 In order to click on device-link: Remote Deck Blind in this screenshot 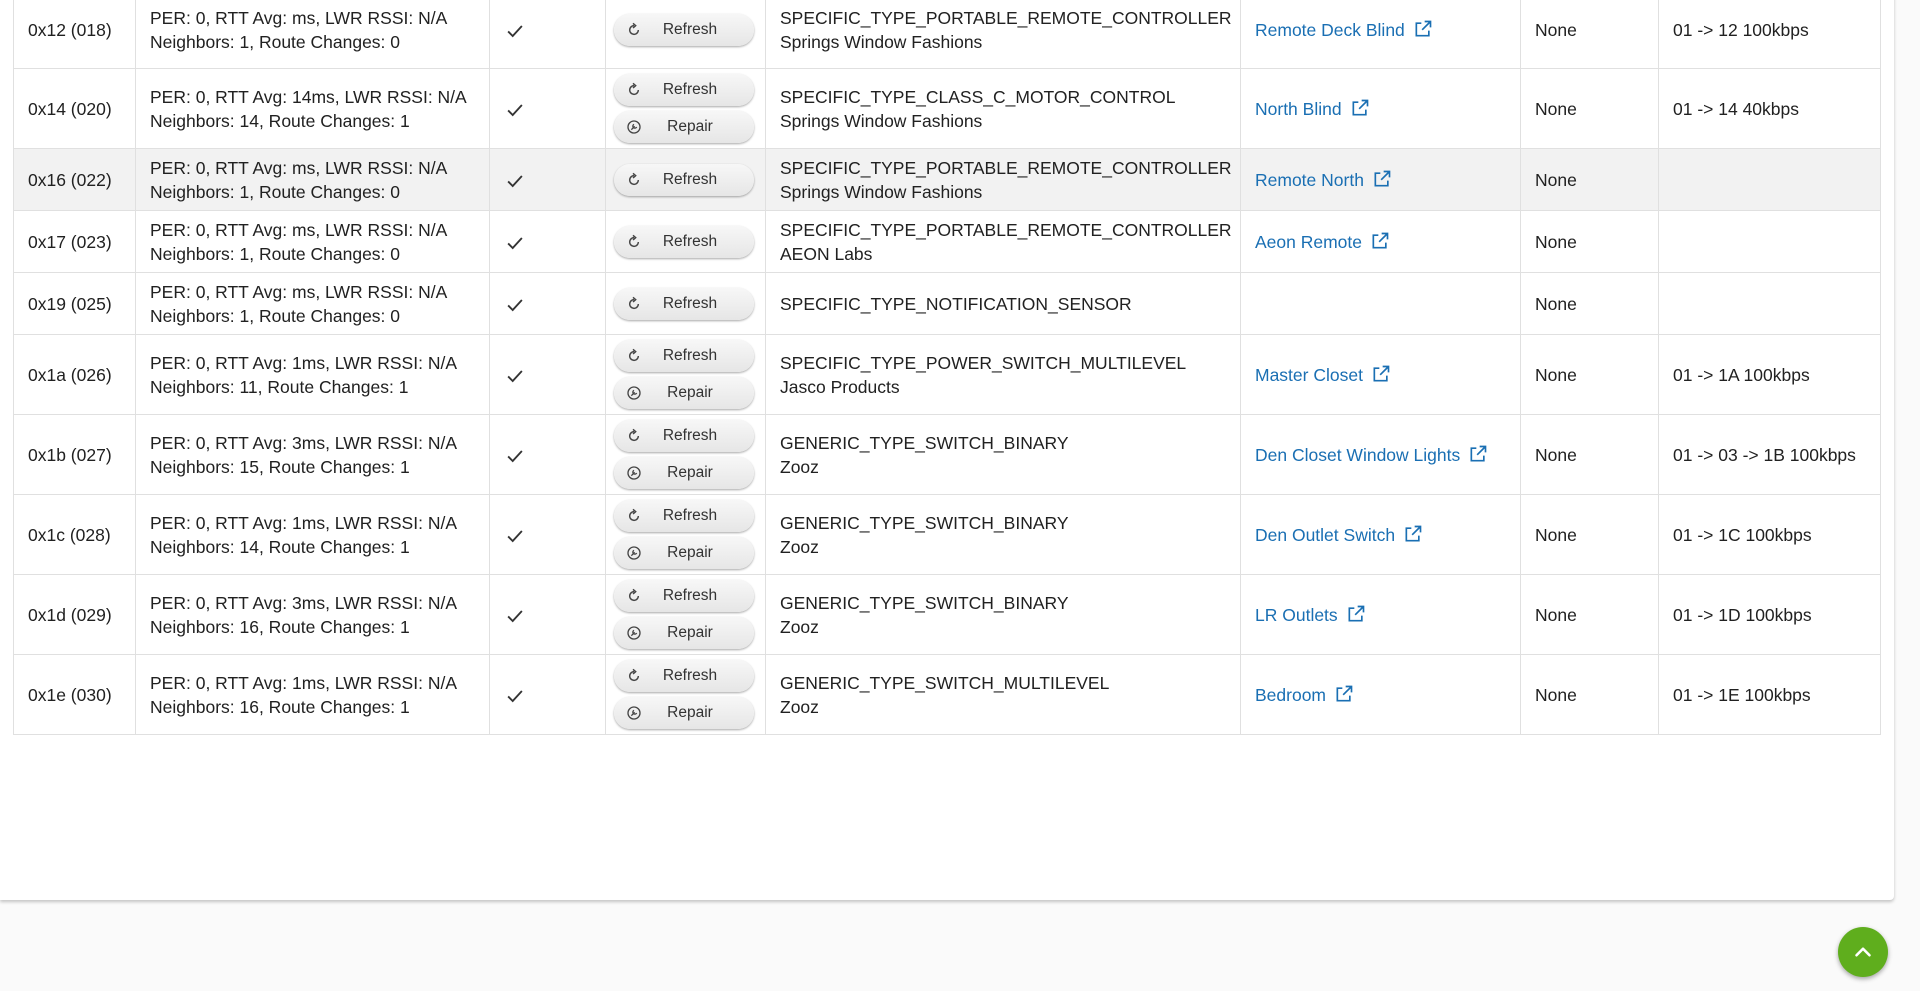, I will do `click(1344, 30)`.